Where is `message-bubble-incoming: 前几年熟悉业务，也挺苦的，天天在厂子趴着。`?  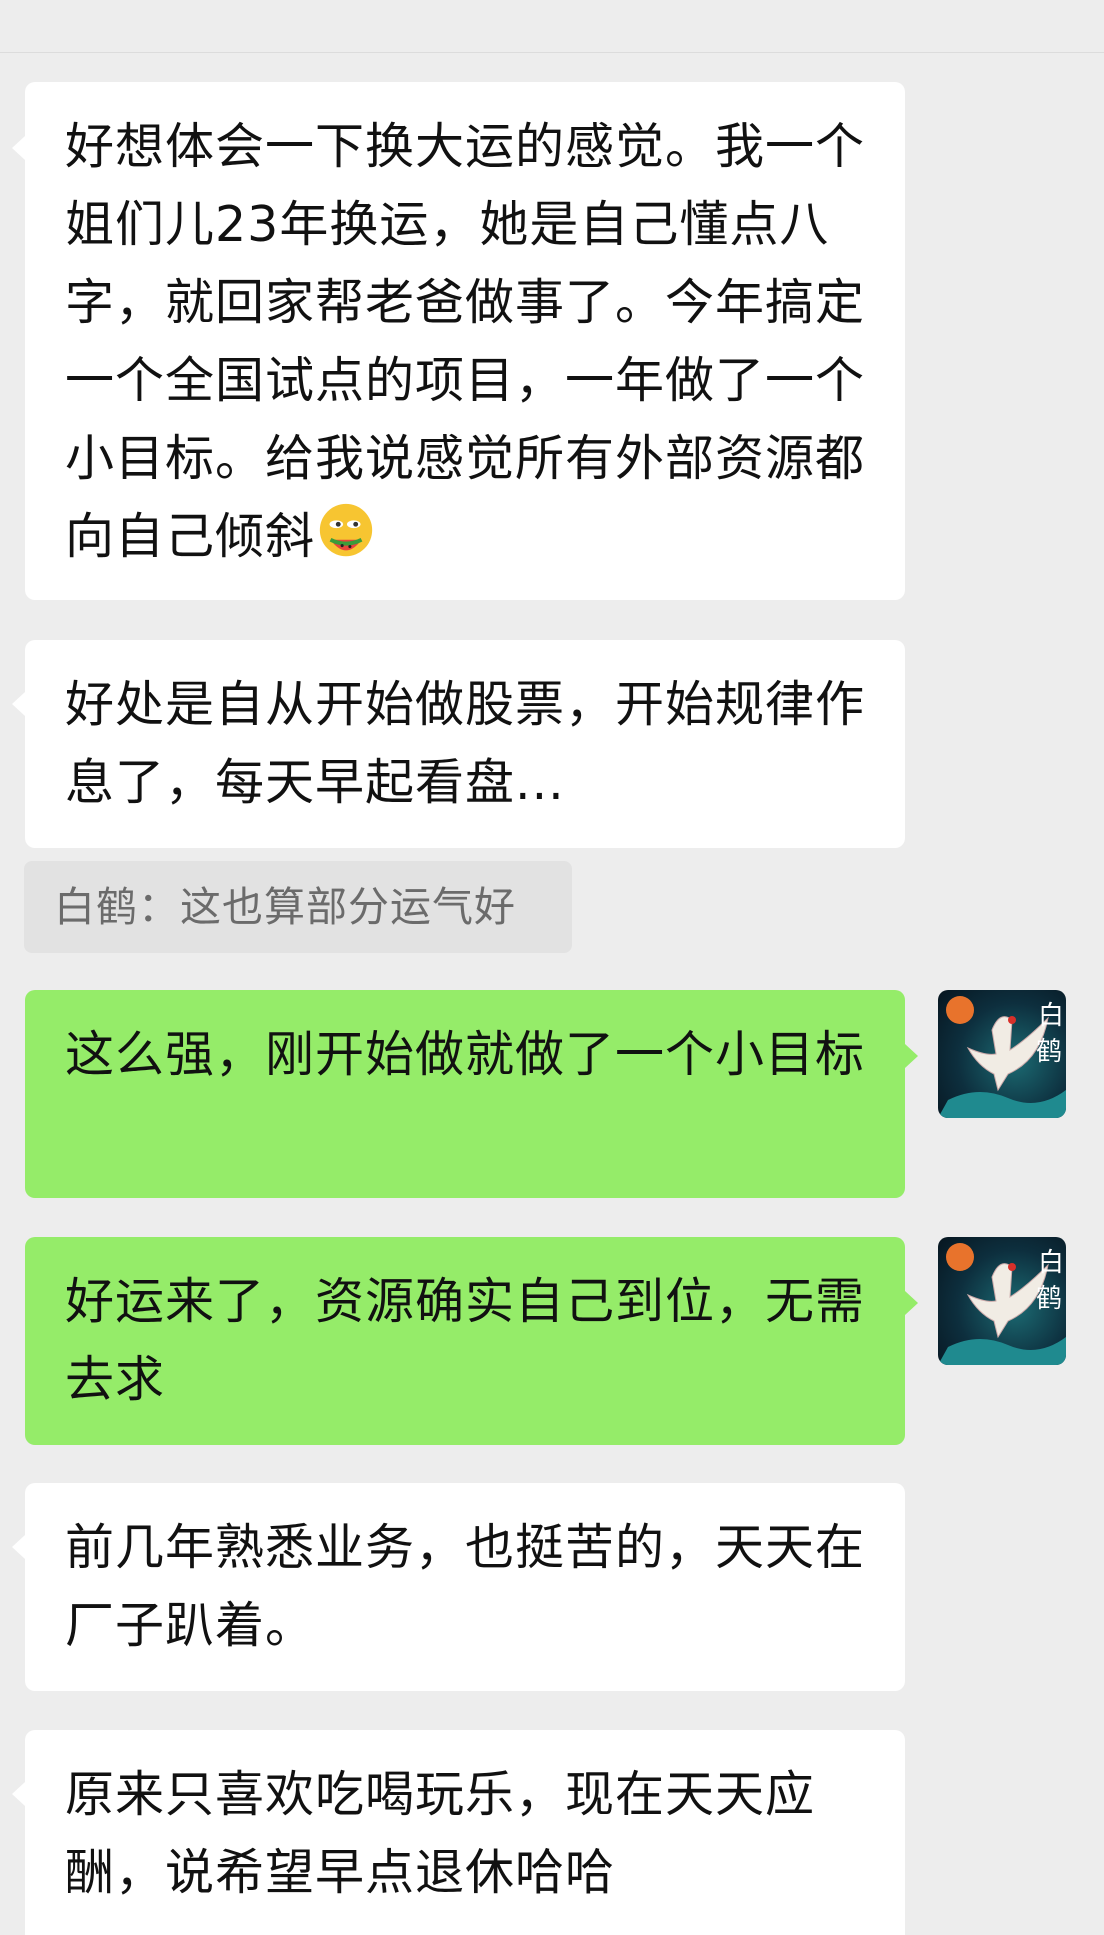
message-bubble-incoming: 前几年熟悉业务，也挺苦的，天天在厂子趴着。 is located at coordinates (465, 1587).